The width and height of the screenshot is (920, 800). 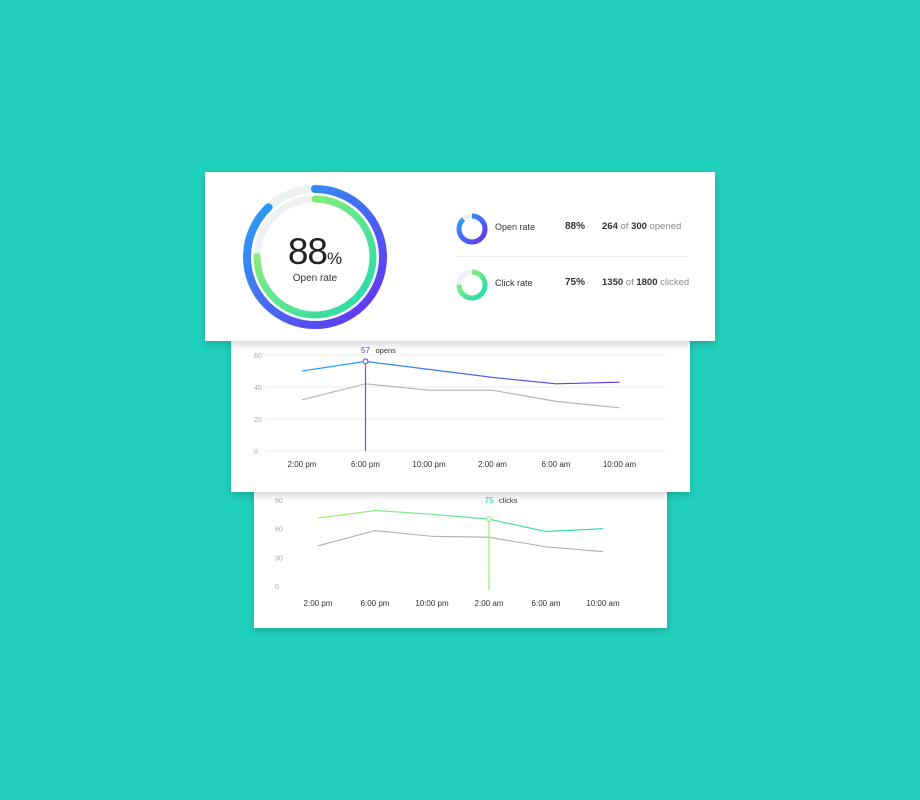 I want to click on highlight-label: opens, so click(x=386, y=350).